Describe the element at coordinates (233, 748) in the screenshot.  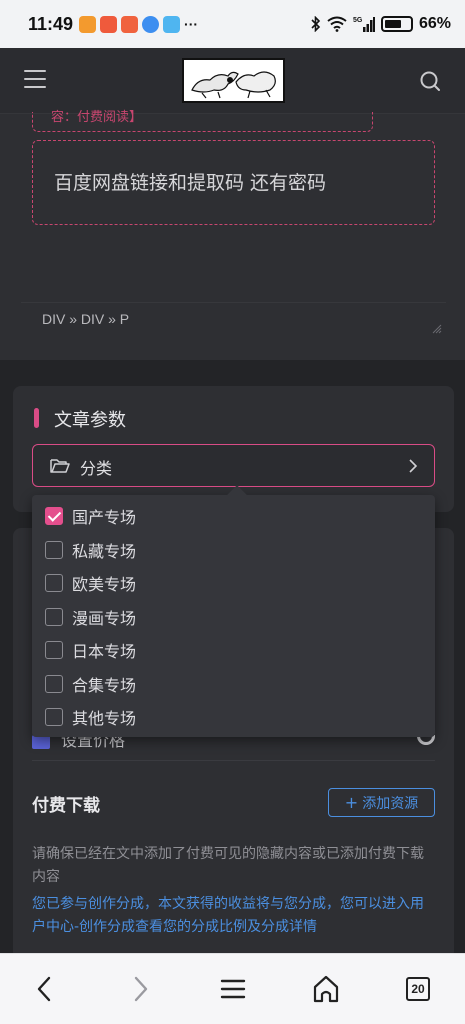
I see `price-setting-row: 设置价格` at that location.